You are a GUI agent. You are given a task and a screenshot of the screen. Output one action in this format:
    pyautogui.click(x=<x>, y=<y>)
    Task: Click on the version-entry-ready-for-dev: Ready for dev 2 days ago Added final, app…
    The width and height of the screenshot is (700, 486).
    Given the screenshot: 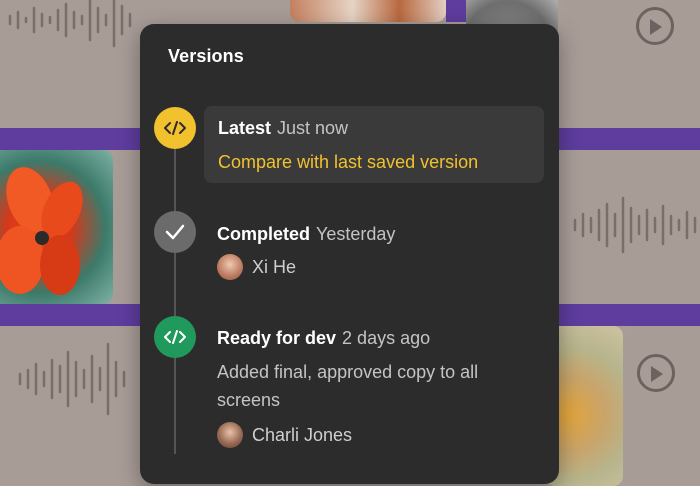 What is the action you would take?
    pyautogui.click(x=377, y=387)
    